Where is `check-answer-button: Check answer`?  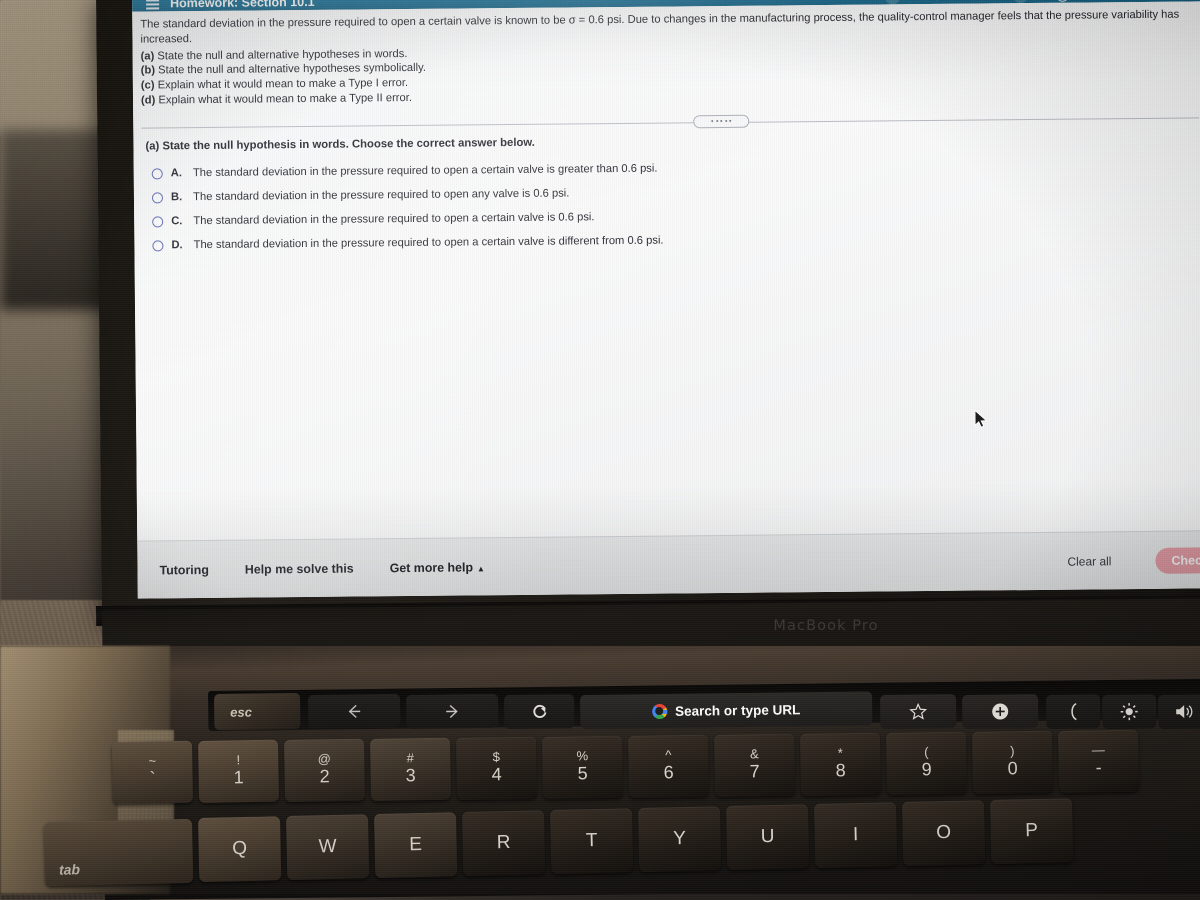 check-answer-button: Check answer is located at coordinates (1177, 560).